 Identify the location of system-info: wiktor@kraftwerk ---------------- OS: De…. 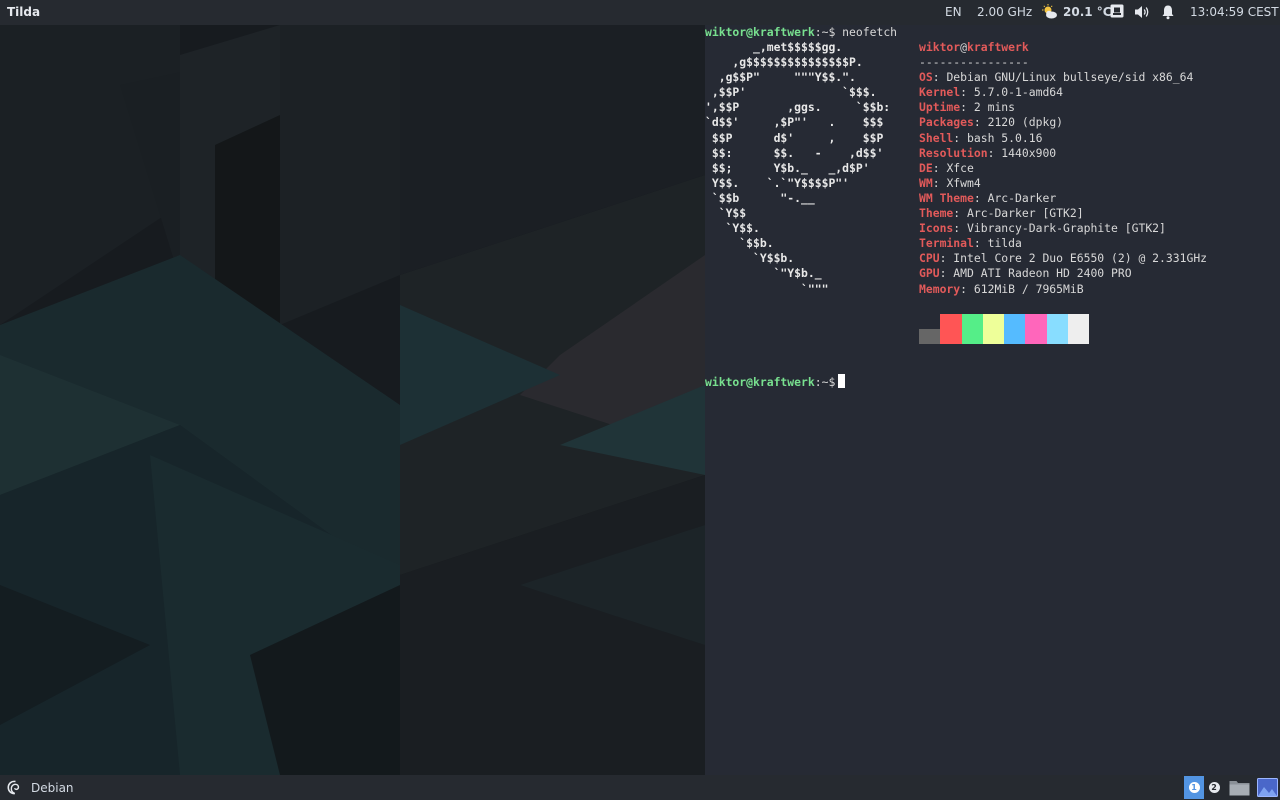
(1063, 168).